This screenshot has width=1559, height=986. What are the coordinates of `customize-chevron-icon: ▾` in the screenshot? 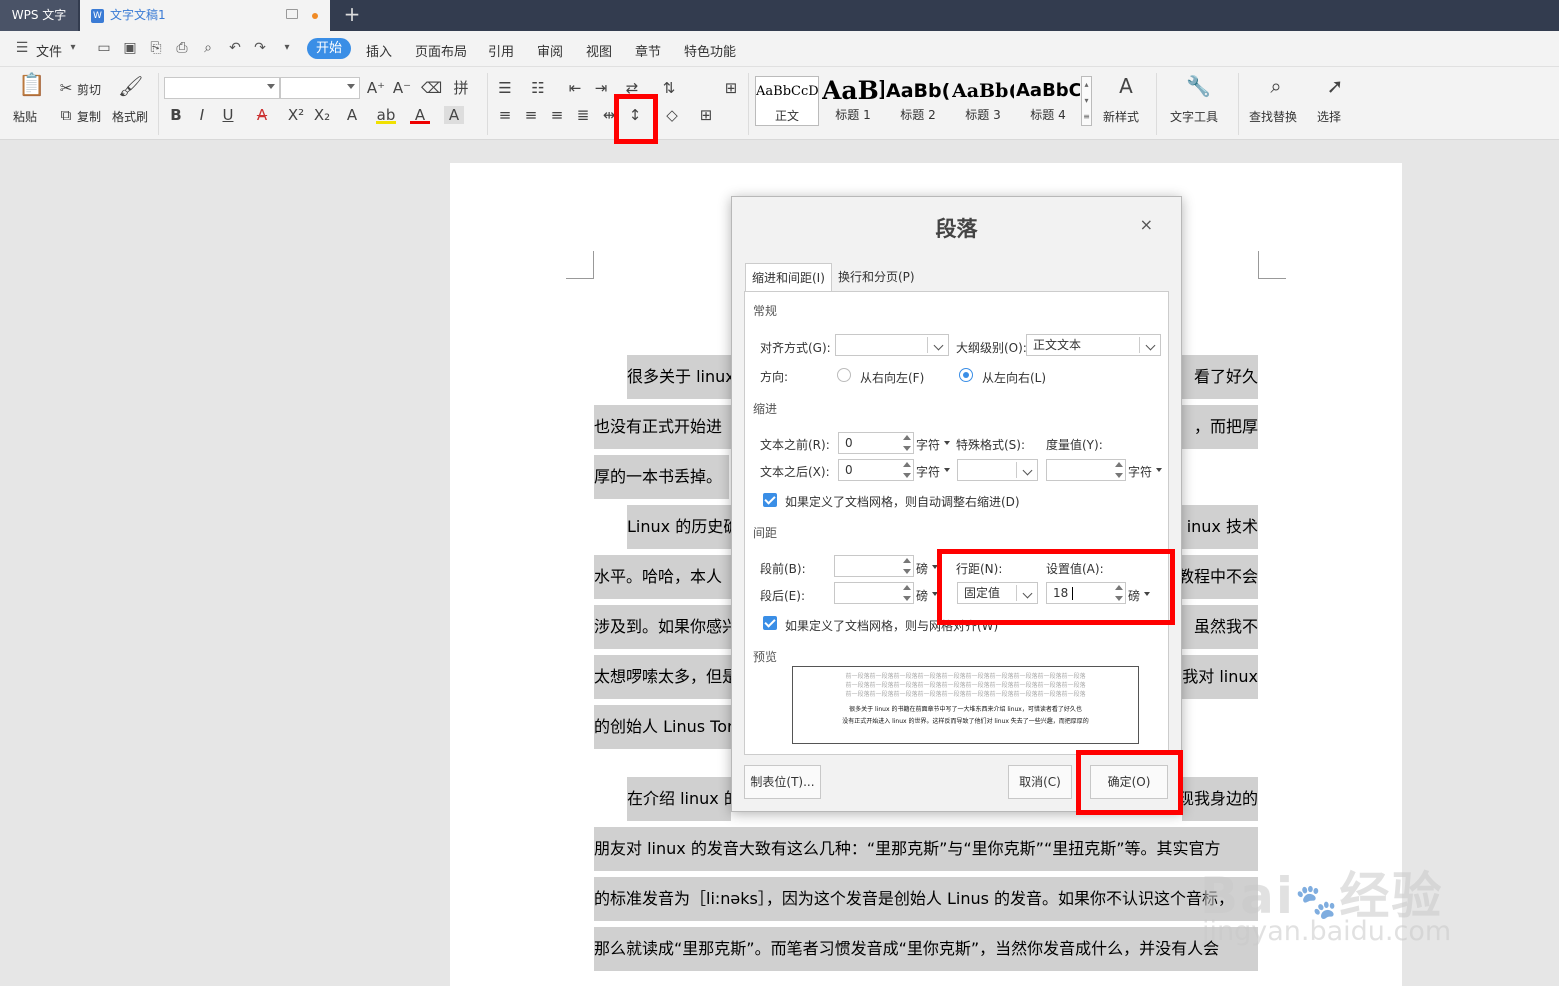 It's located at (287, 48).